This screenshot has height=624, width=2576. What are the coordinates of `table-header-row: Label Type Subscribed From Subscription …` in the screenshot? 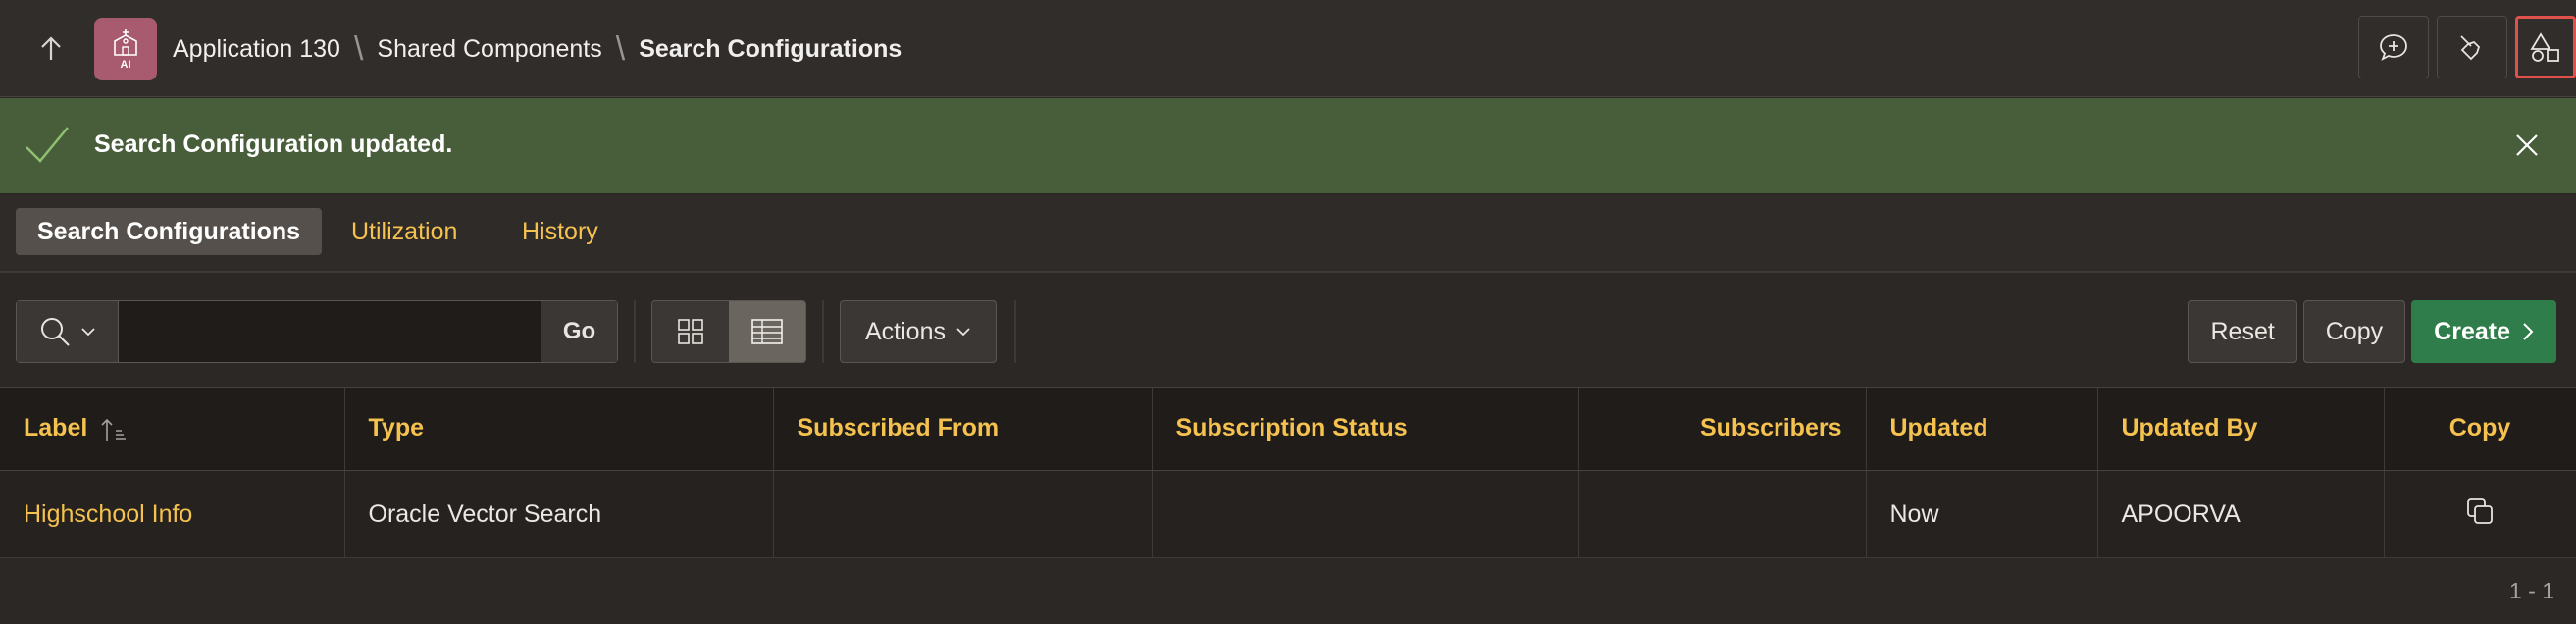 It's located at (1288, 429).